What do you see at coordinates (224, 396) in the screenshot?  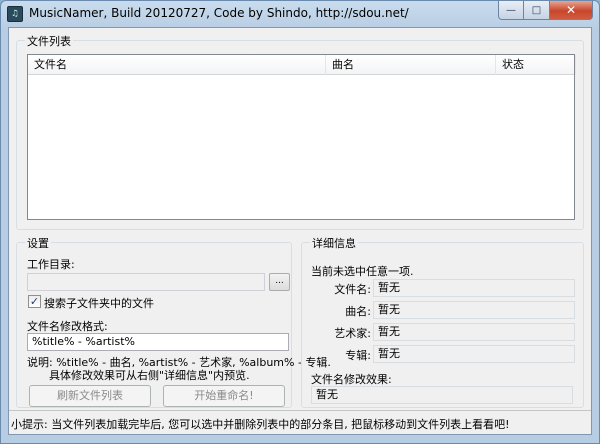 I see `start-rename-button: 开始重命名!` at bounding box center [224, 396].